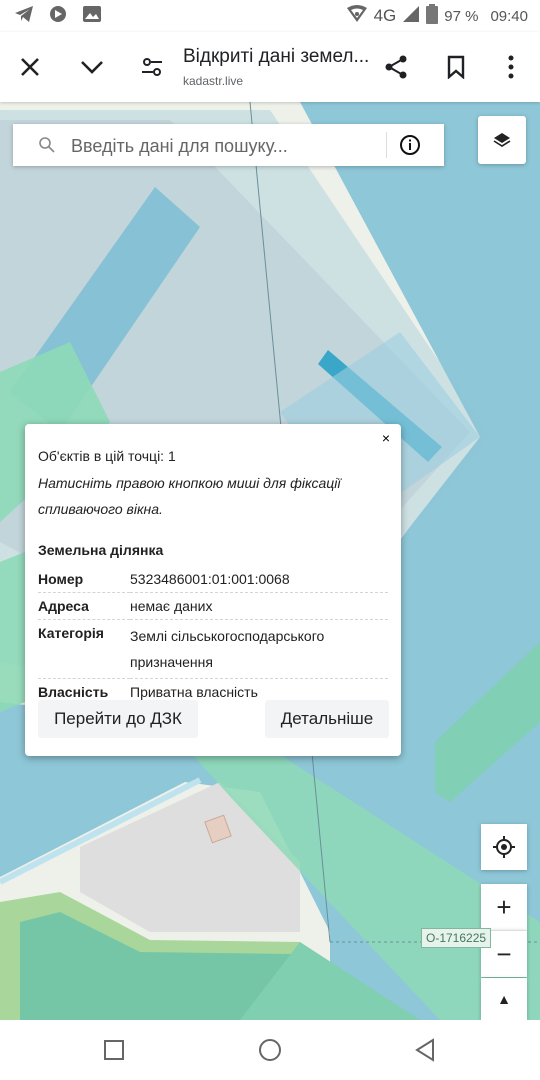  What do you see at coordinates (357, 16) in the screenshot?
I see `wifi-icon` at bounding box center [357, 16].